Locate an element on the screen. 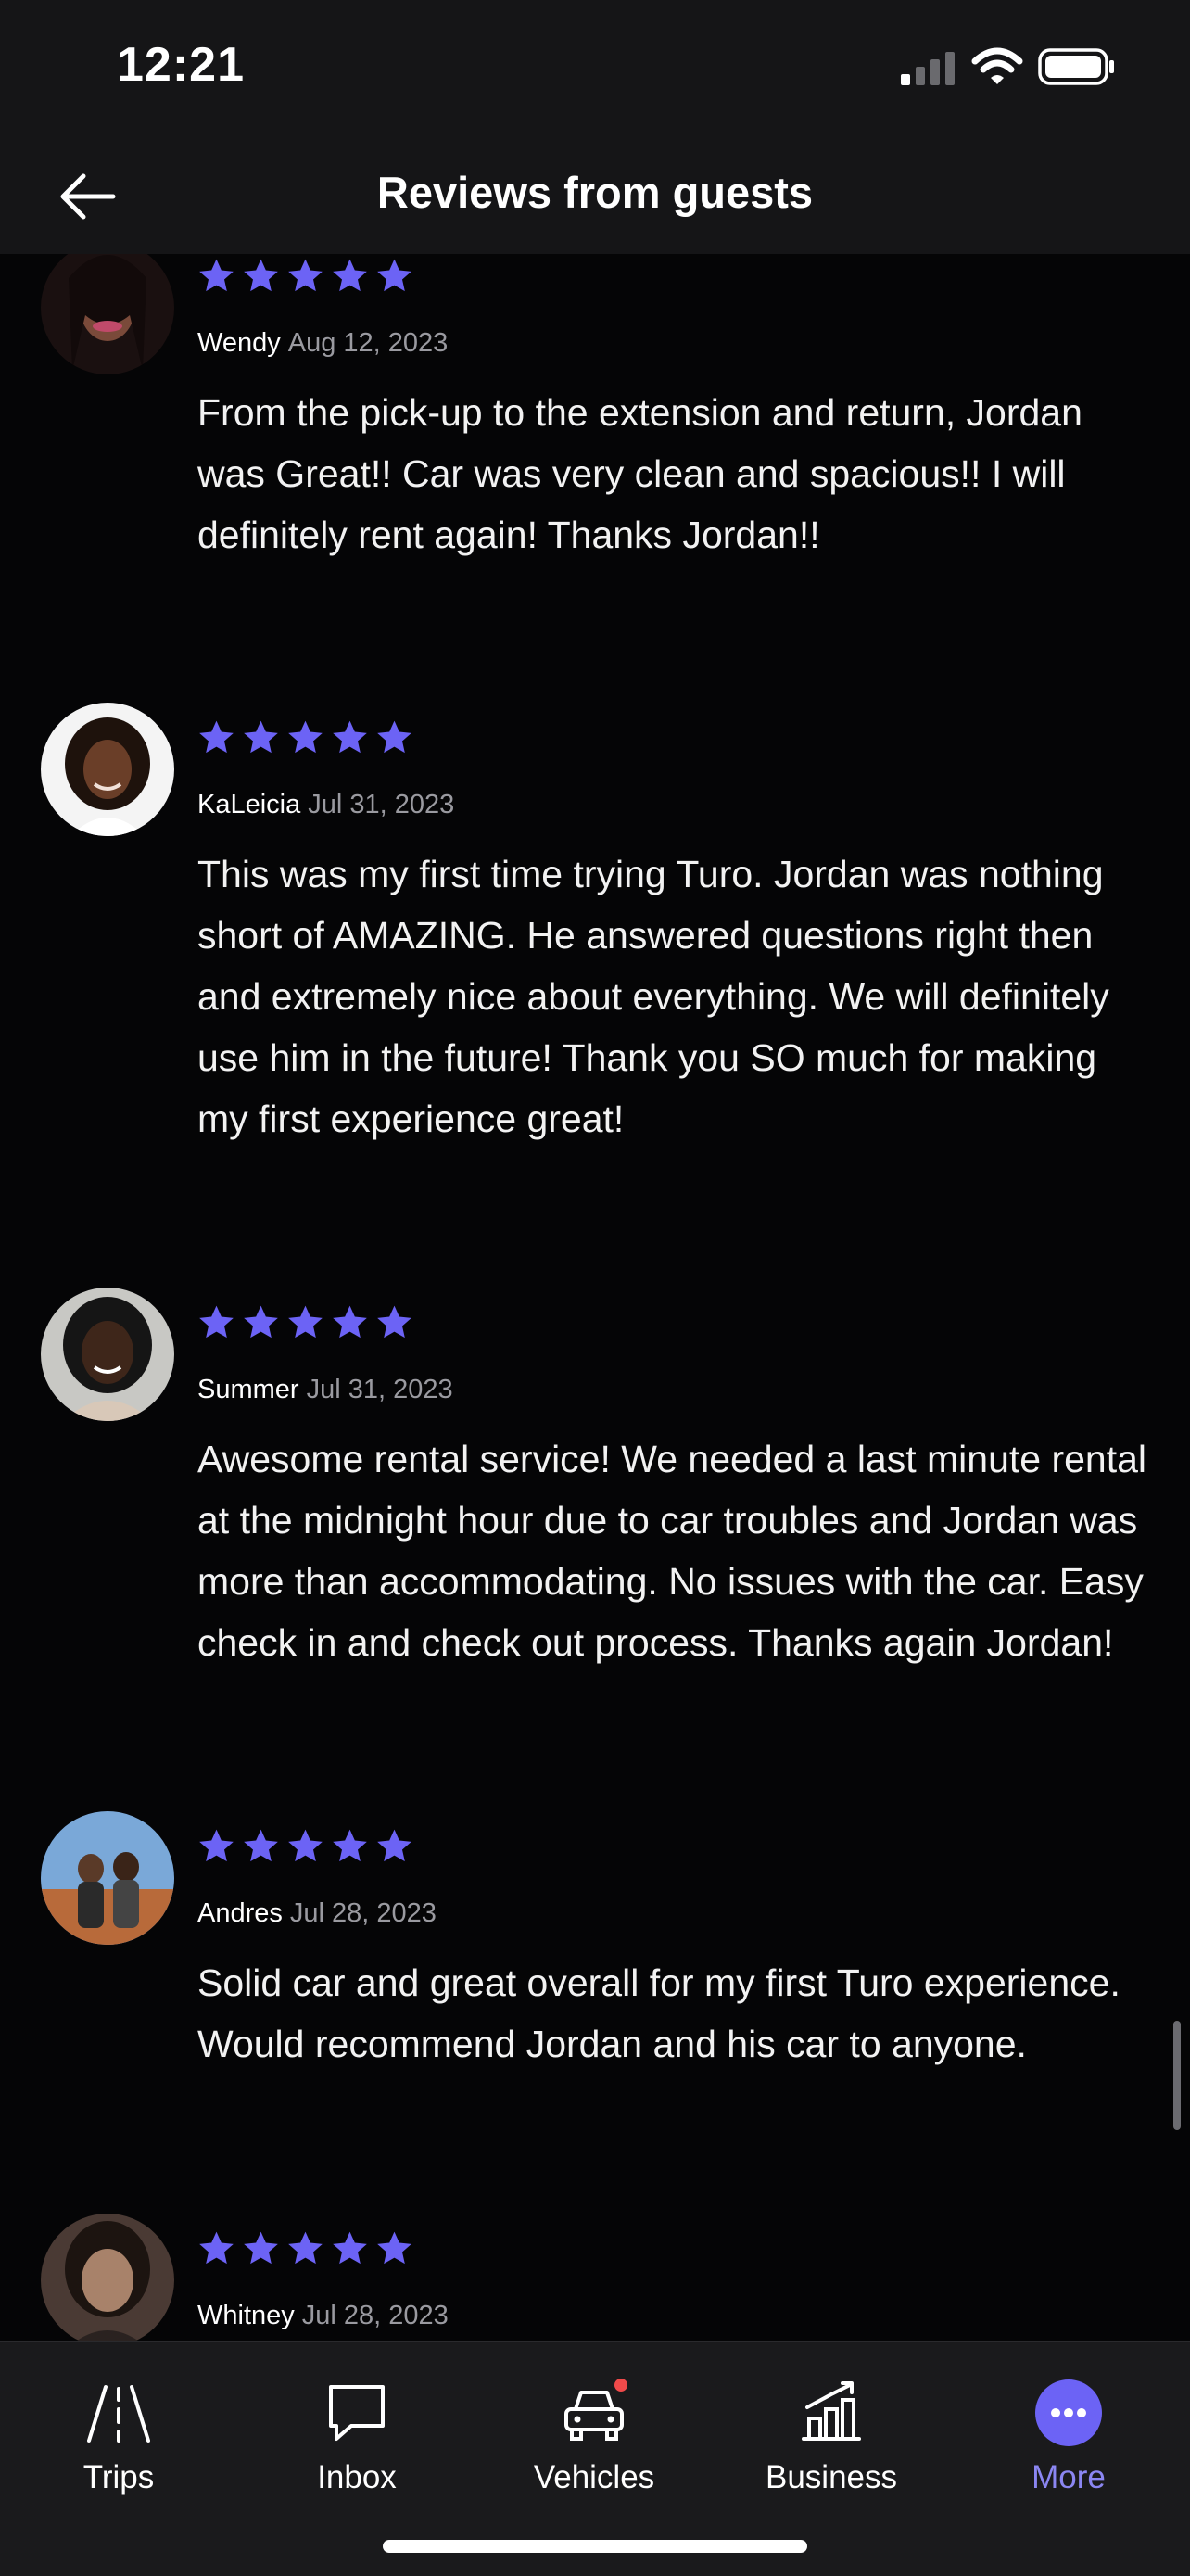  reviewer-name: KaLeicia is located at coordinates (248, 804).